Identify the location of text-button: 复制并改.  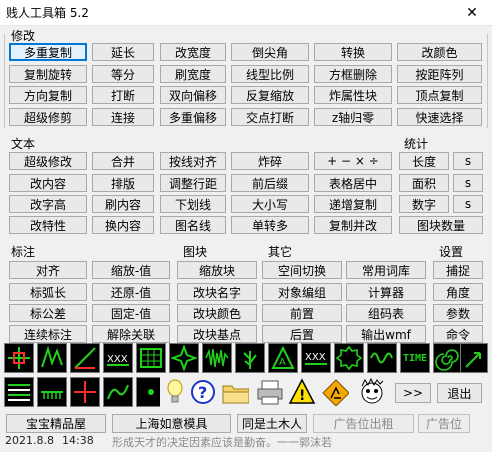
(353, 225).